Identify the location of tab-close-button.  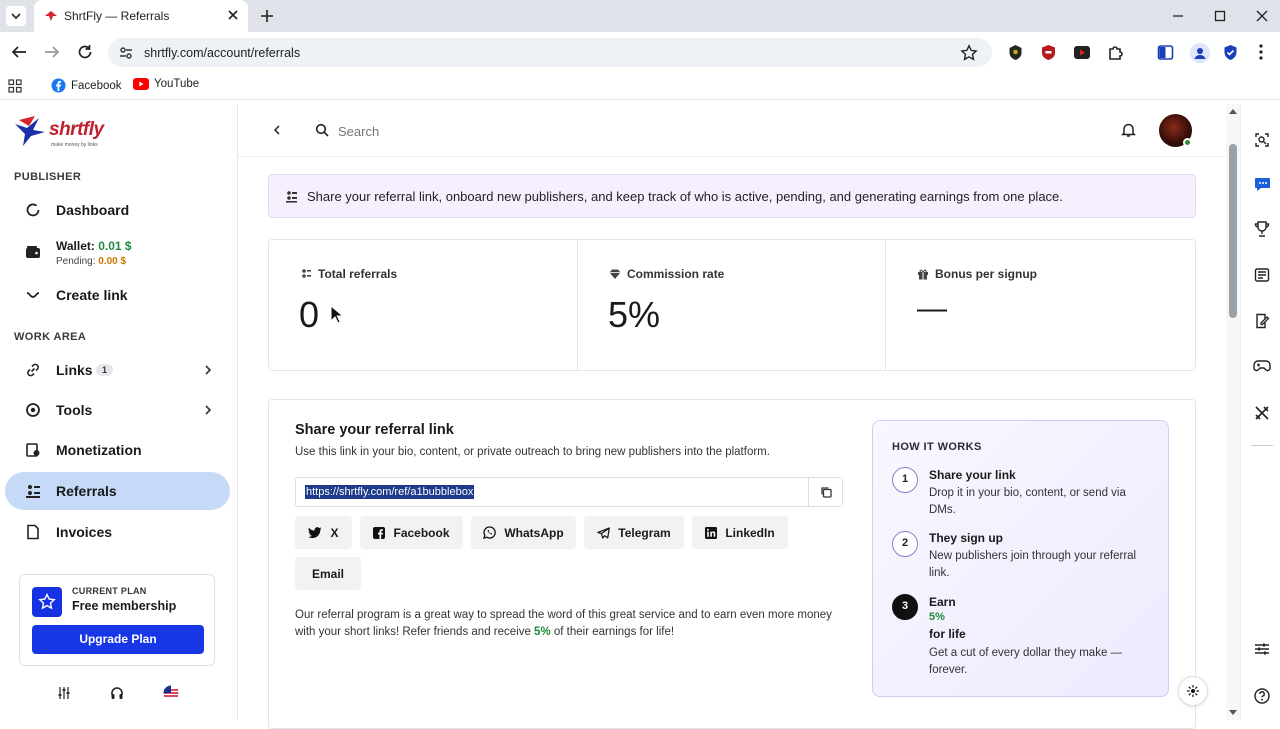
(233, 15).